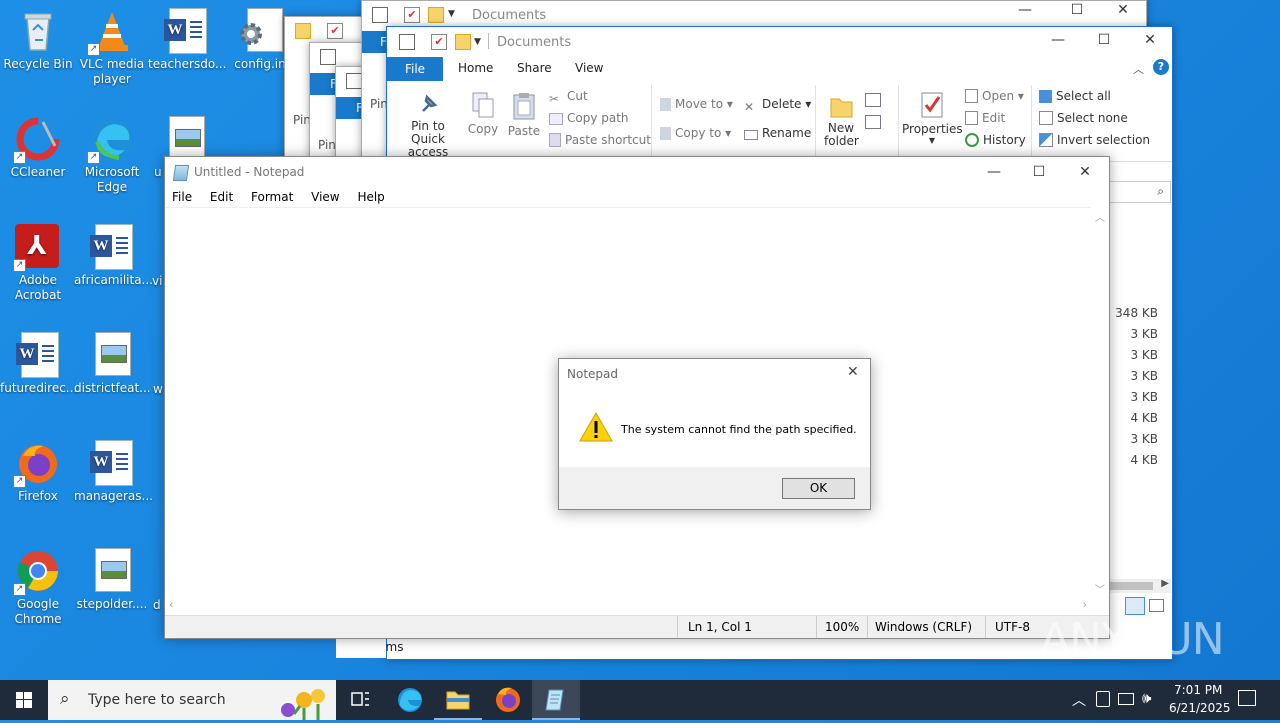 The width and height of the screenshot is (1280, 723). What do you see at coordinates (1146, 698) in the screenshot?
I see `volume-icon: 🕪` at bounding box center [1146, 698].